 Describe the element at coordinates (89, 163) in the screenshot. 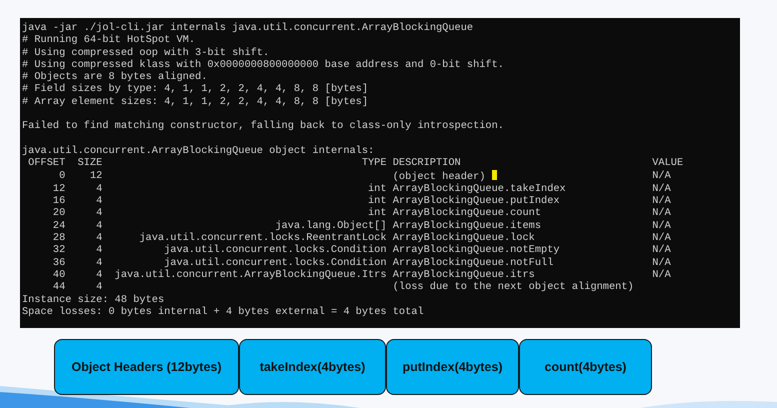

I see `table-header: SIZE` at that location.